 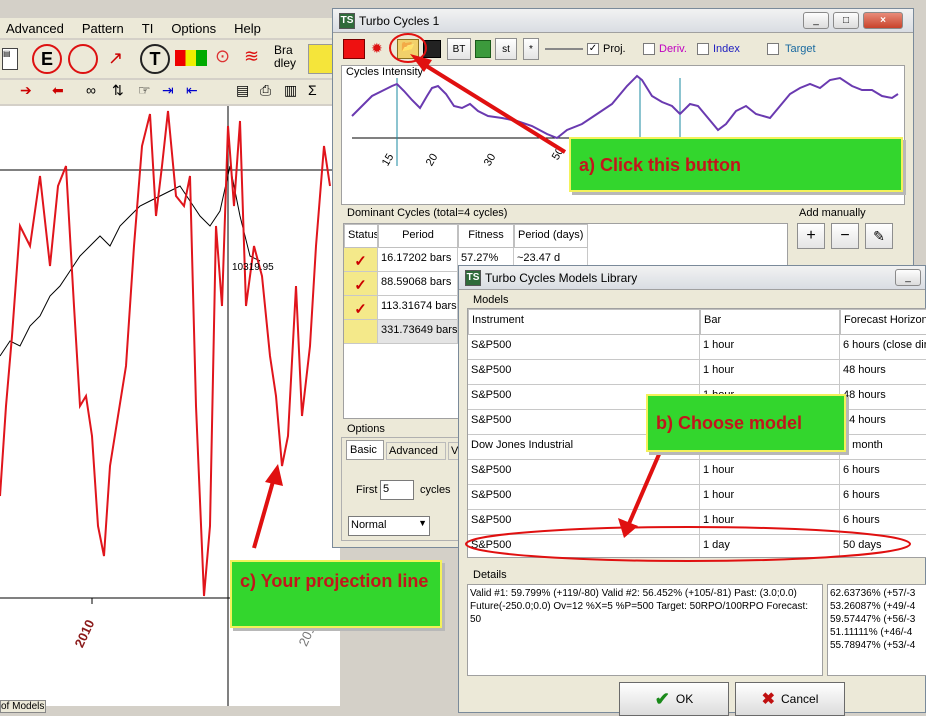 What do you see at coordinates (593, 49) in the screenshot?
I see `proj-checkbox: ✓` at bounding box center [593, 49].